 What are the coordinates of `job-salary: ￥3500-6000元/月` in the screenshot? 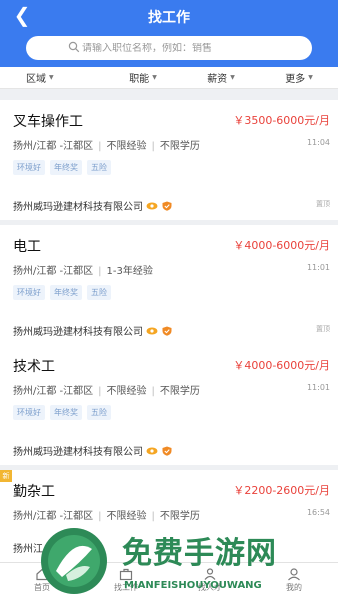 It's located at (281, 120).